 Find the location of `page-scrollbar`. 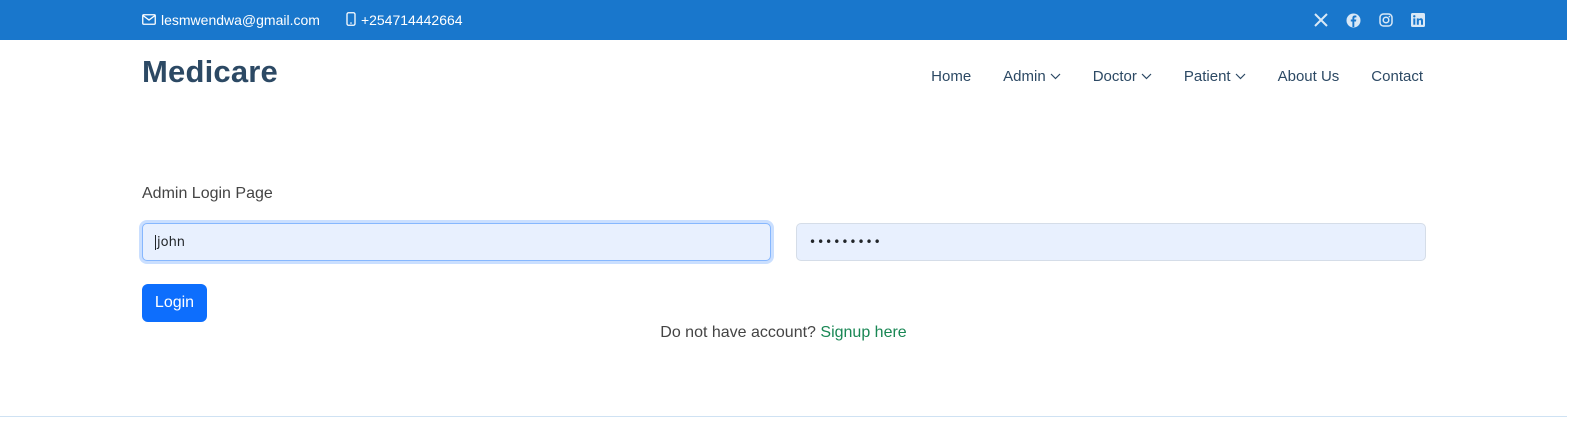

page-scrollbar is located at coordinates (1575, 212).